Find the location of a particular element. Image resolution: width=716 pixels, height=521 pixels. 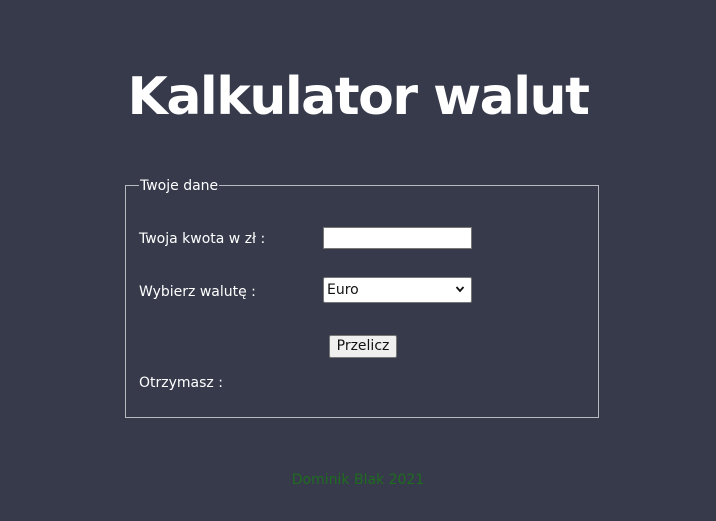

footer-credit: Dominik Blak 2021 is located at coordinates (358, 480).